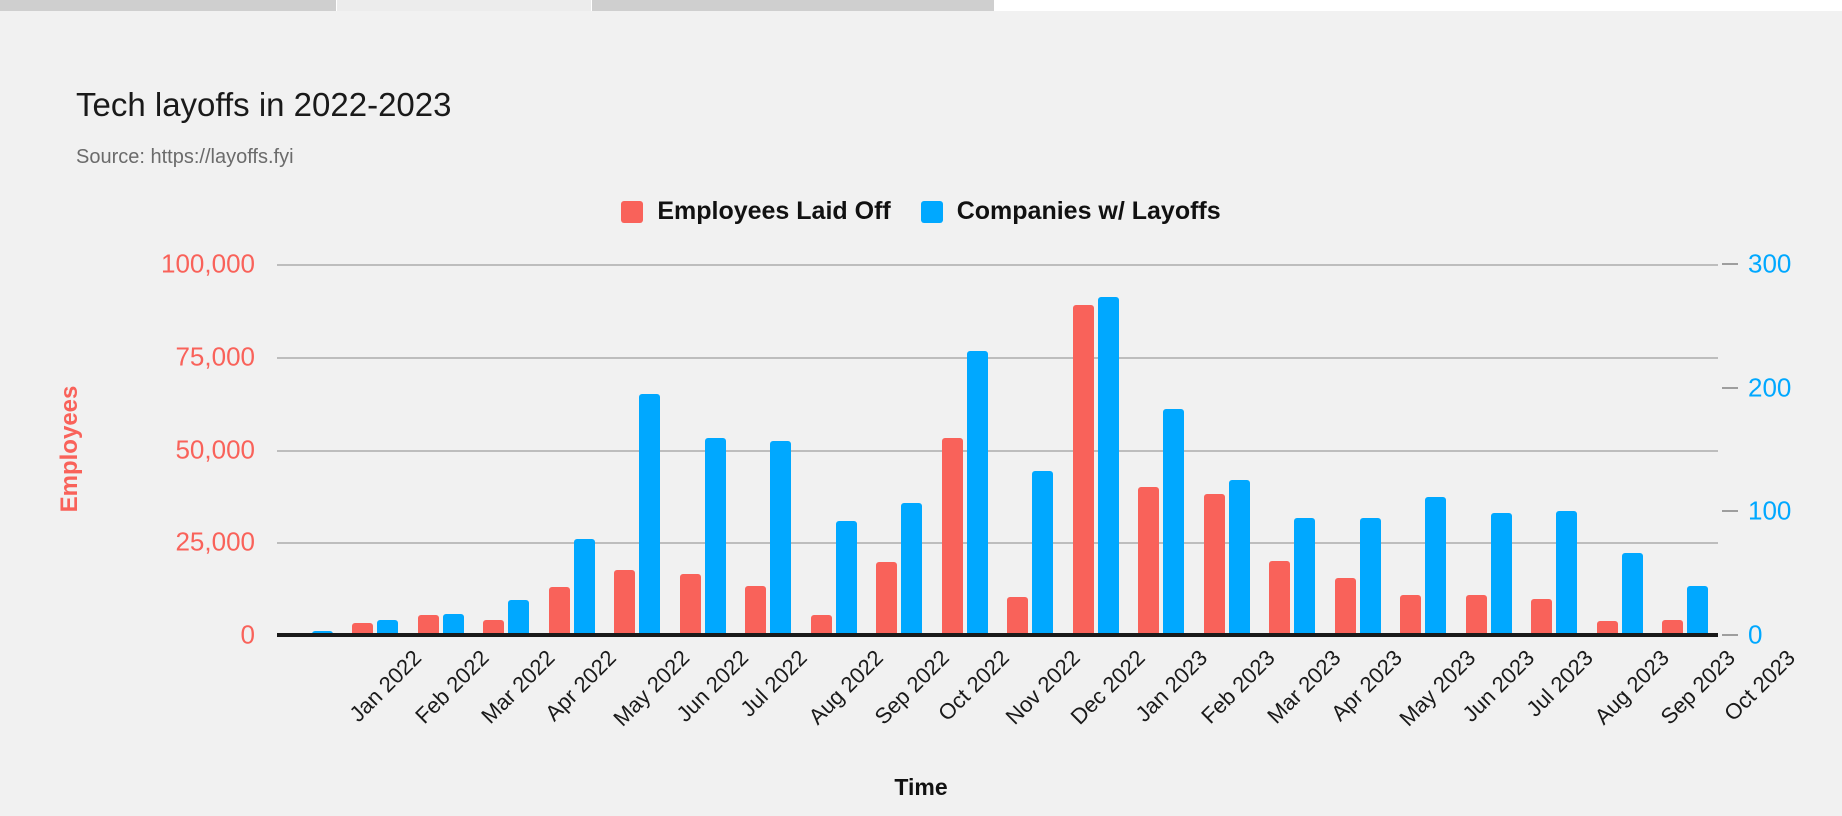 The width and height of the screenshot is (1842, 816). Describe the element at coordinates (1770, 263) in the screenshot. I see `y-axis-right-tick: 300` at that location.